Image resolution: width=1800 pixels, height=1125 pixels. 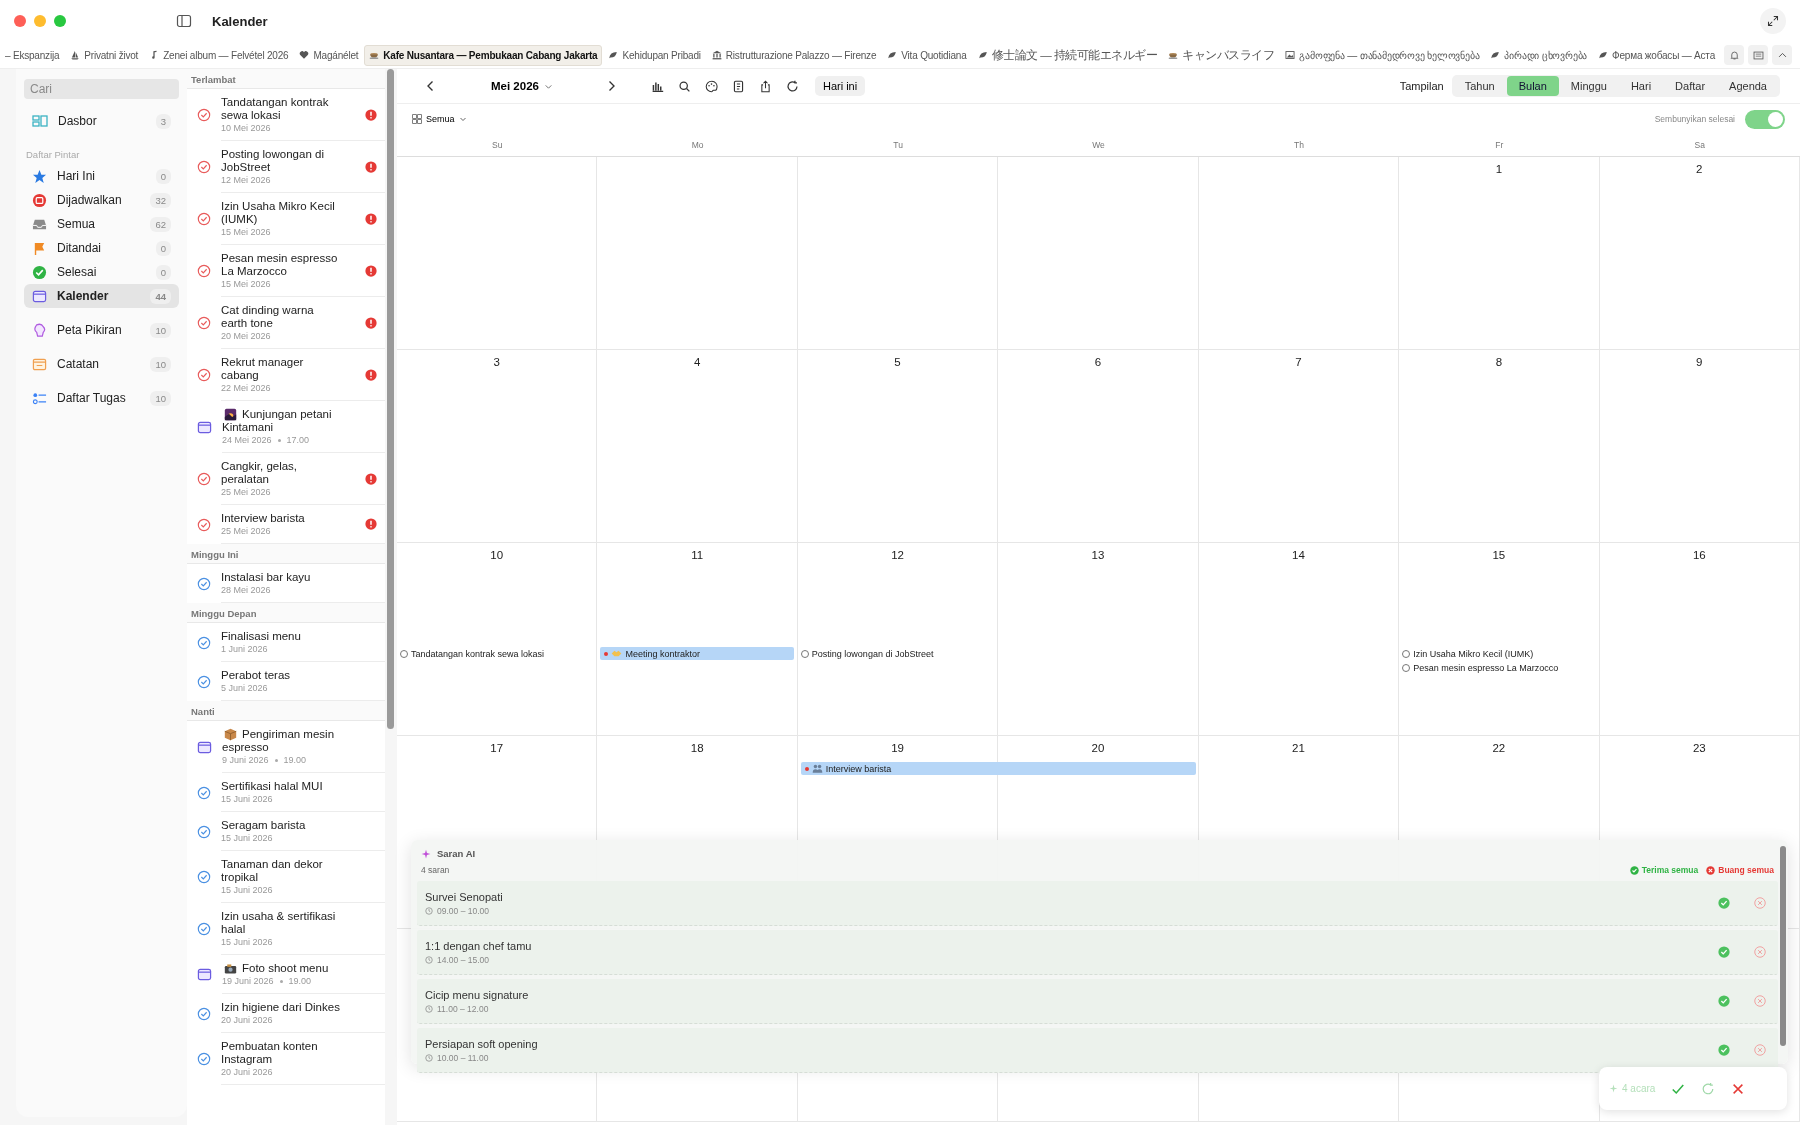 I want to click on task-date: 20 Mei 2026, so click(x=246, y=336).